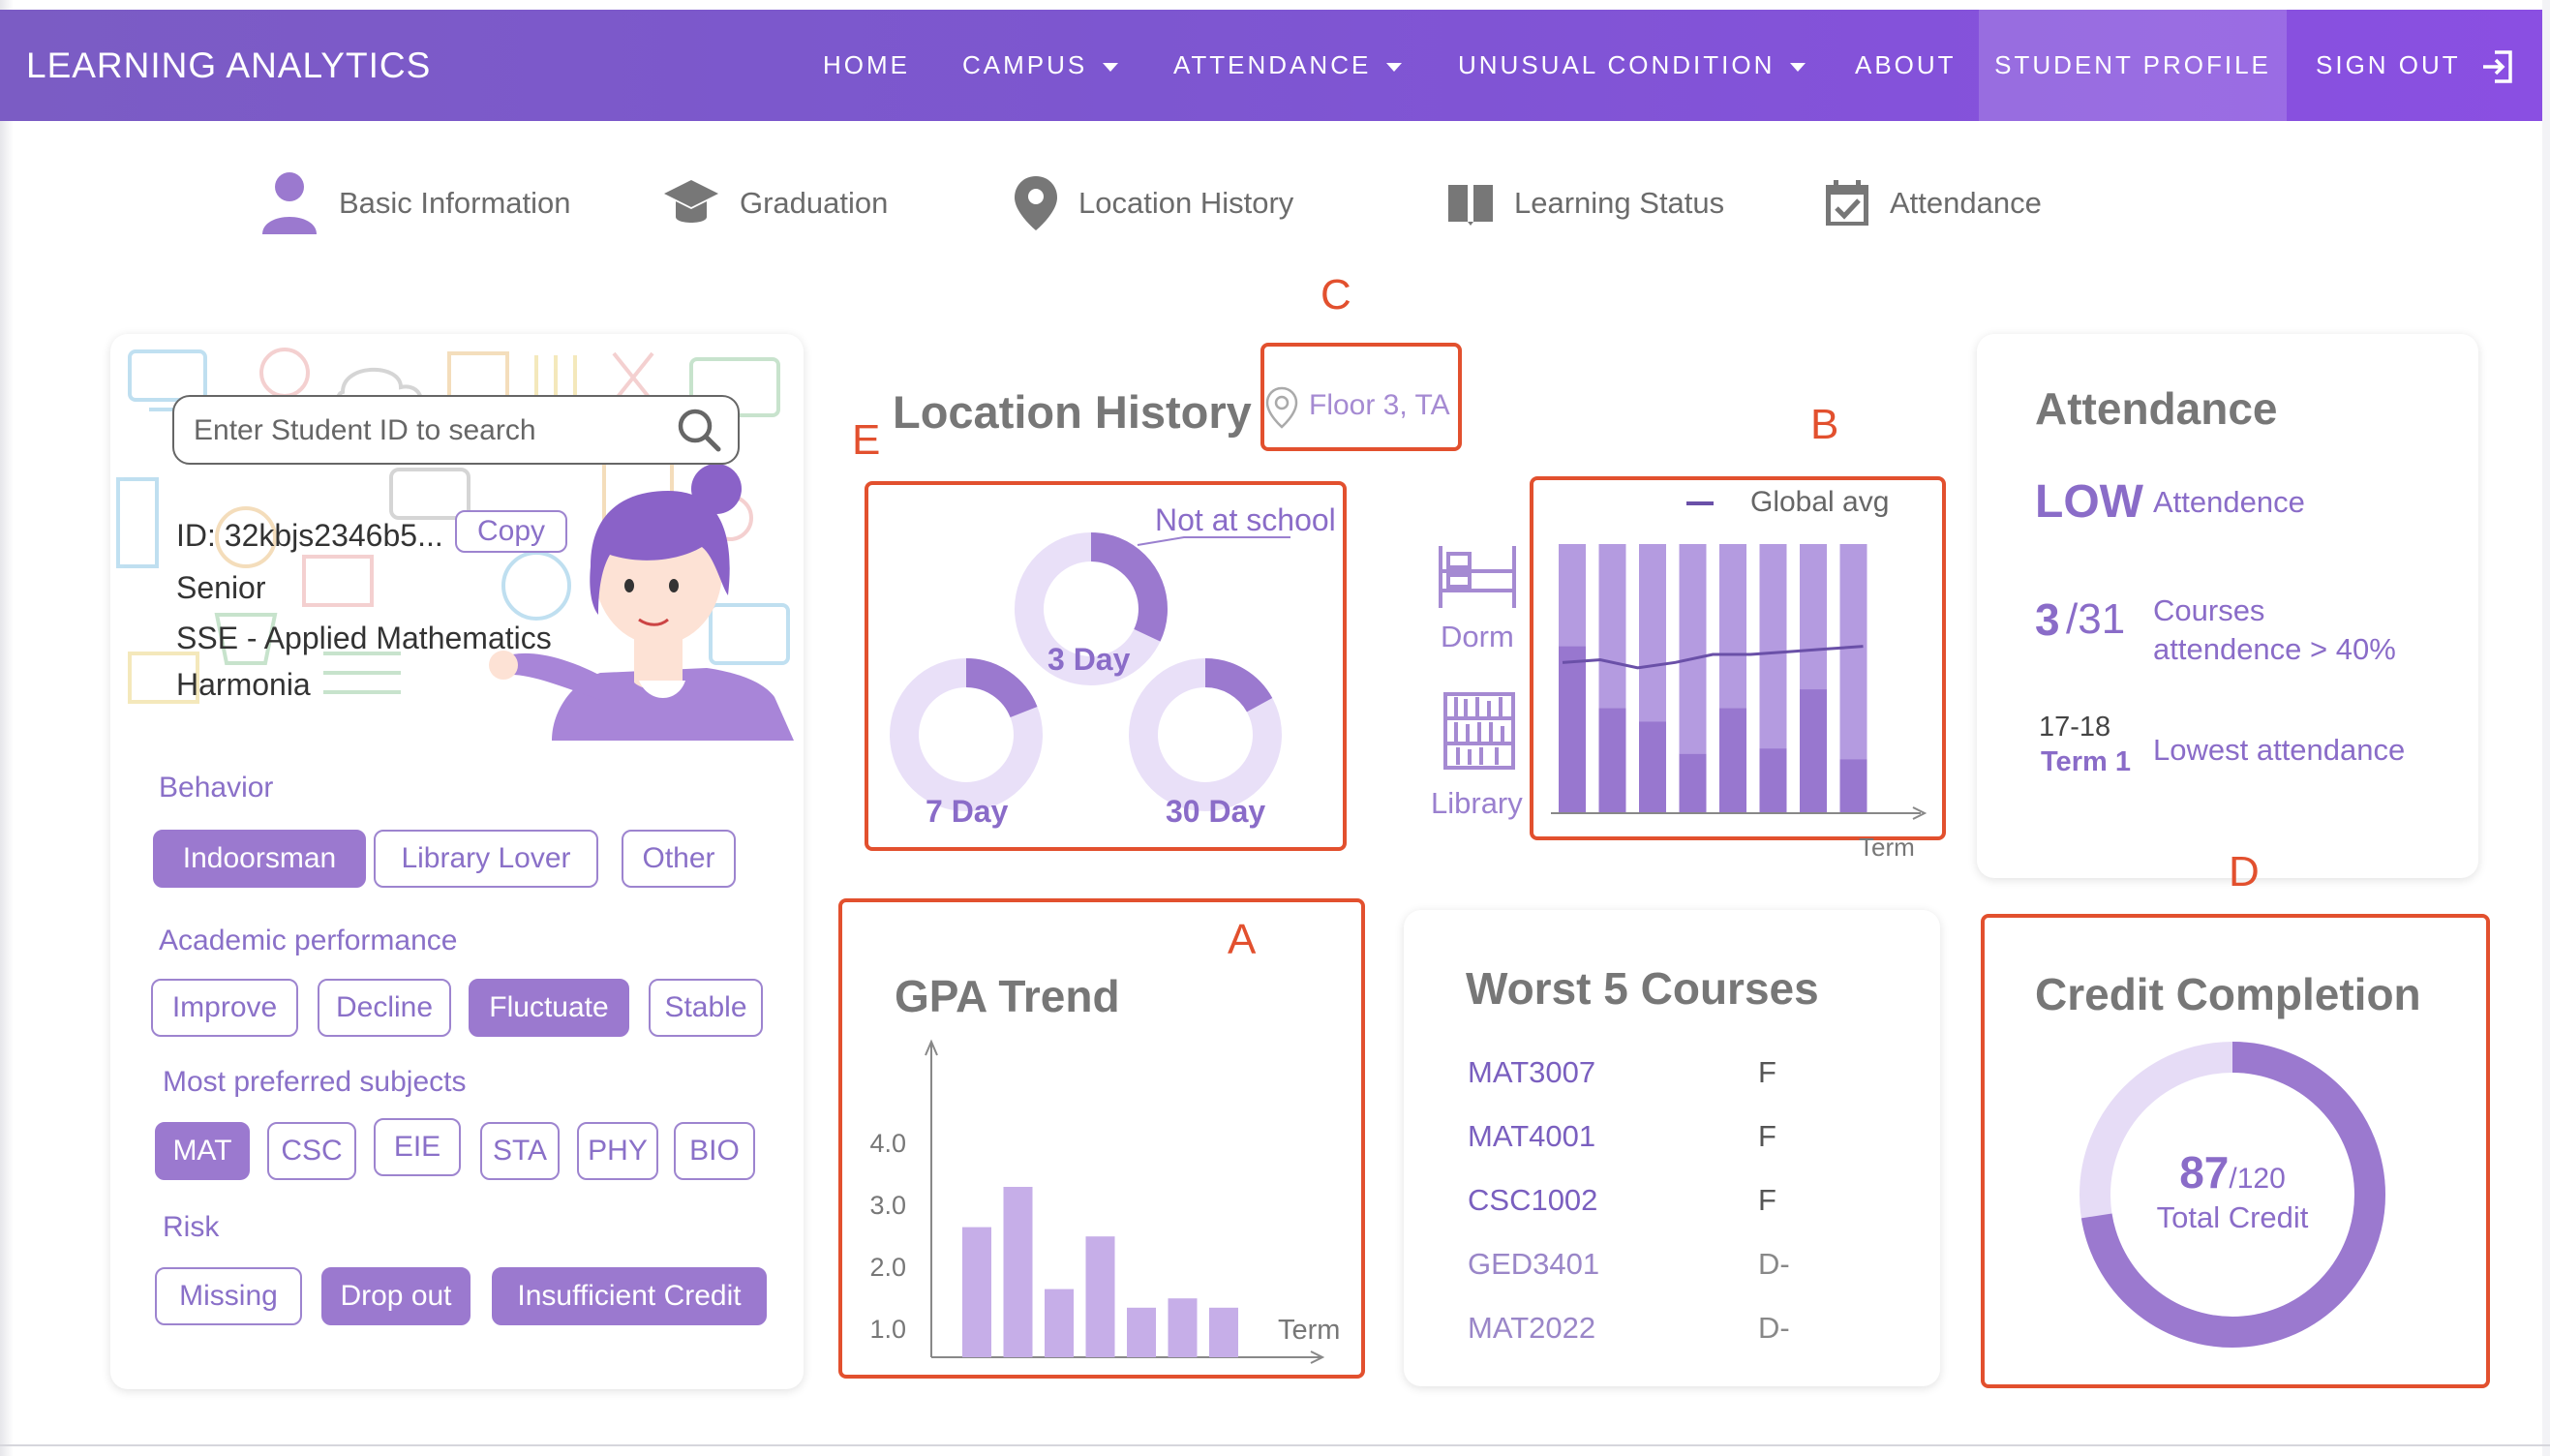  Describe the element at coordinates (815, 203) in the screenshot. I see `tab-graduation-label: Graduation` at that location.